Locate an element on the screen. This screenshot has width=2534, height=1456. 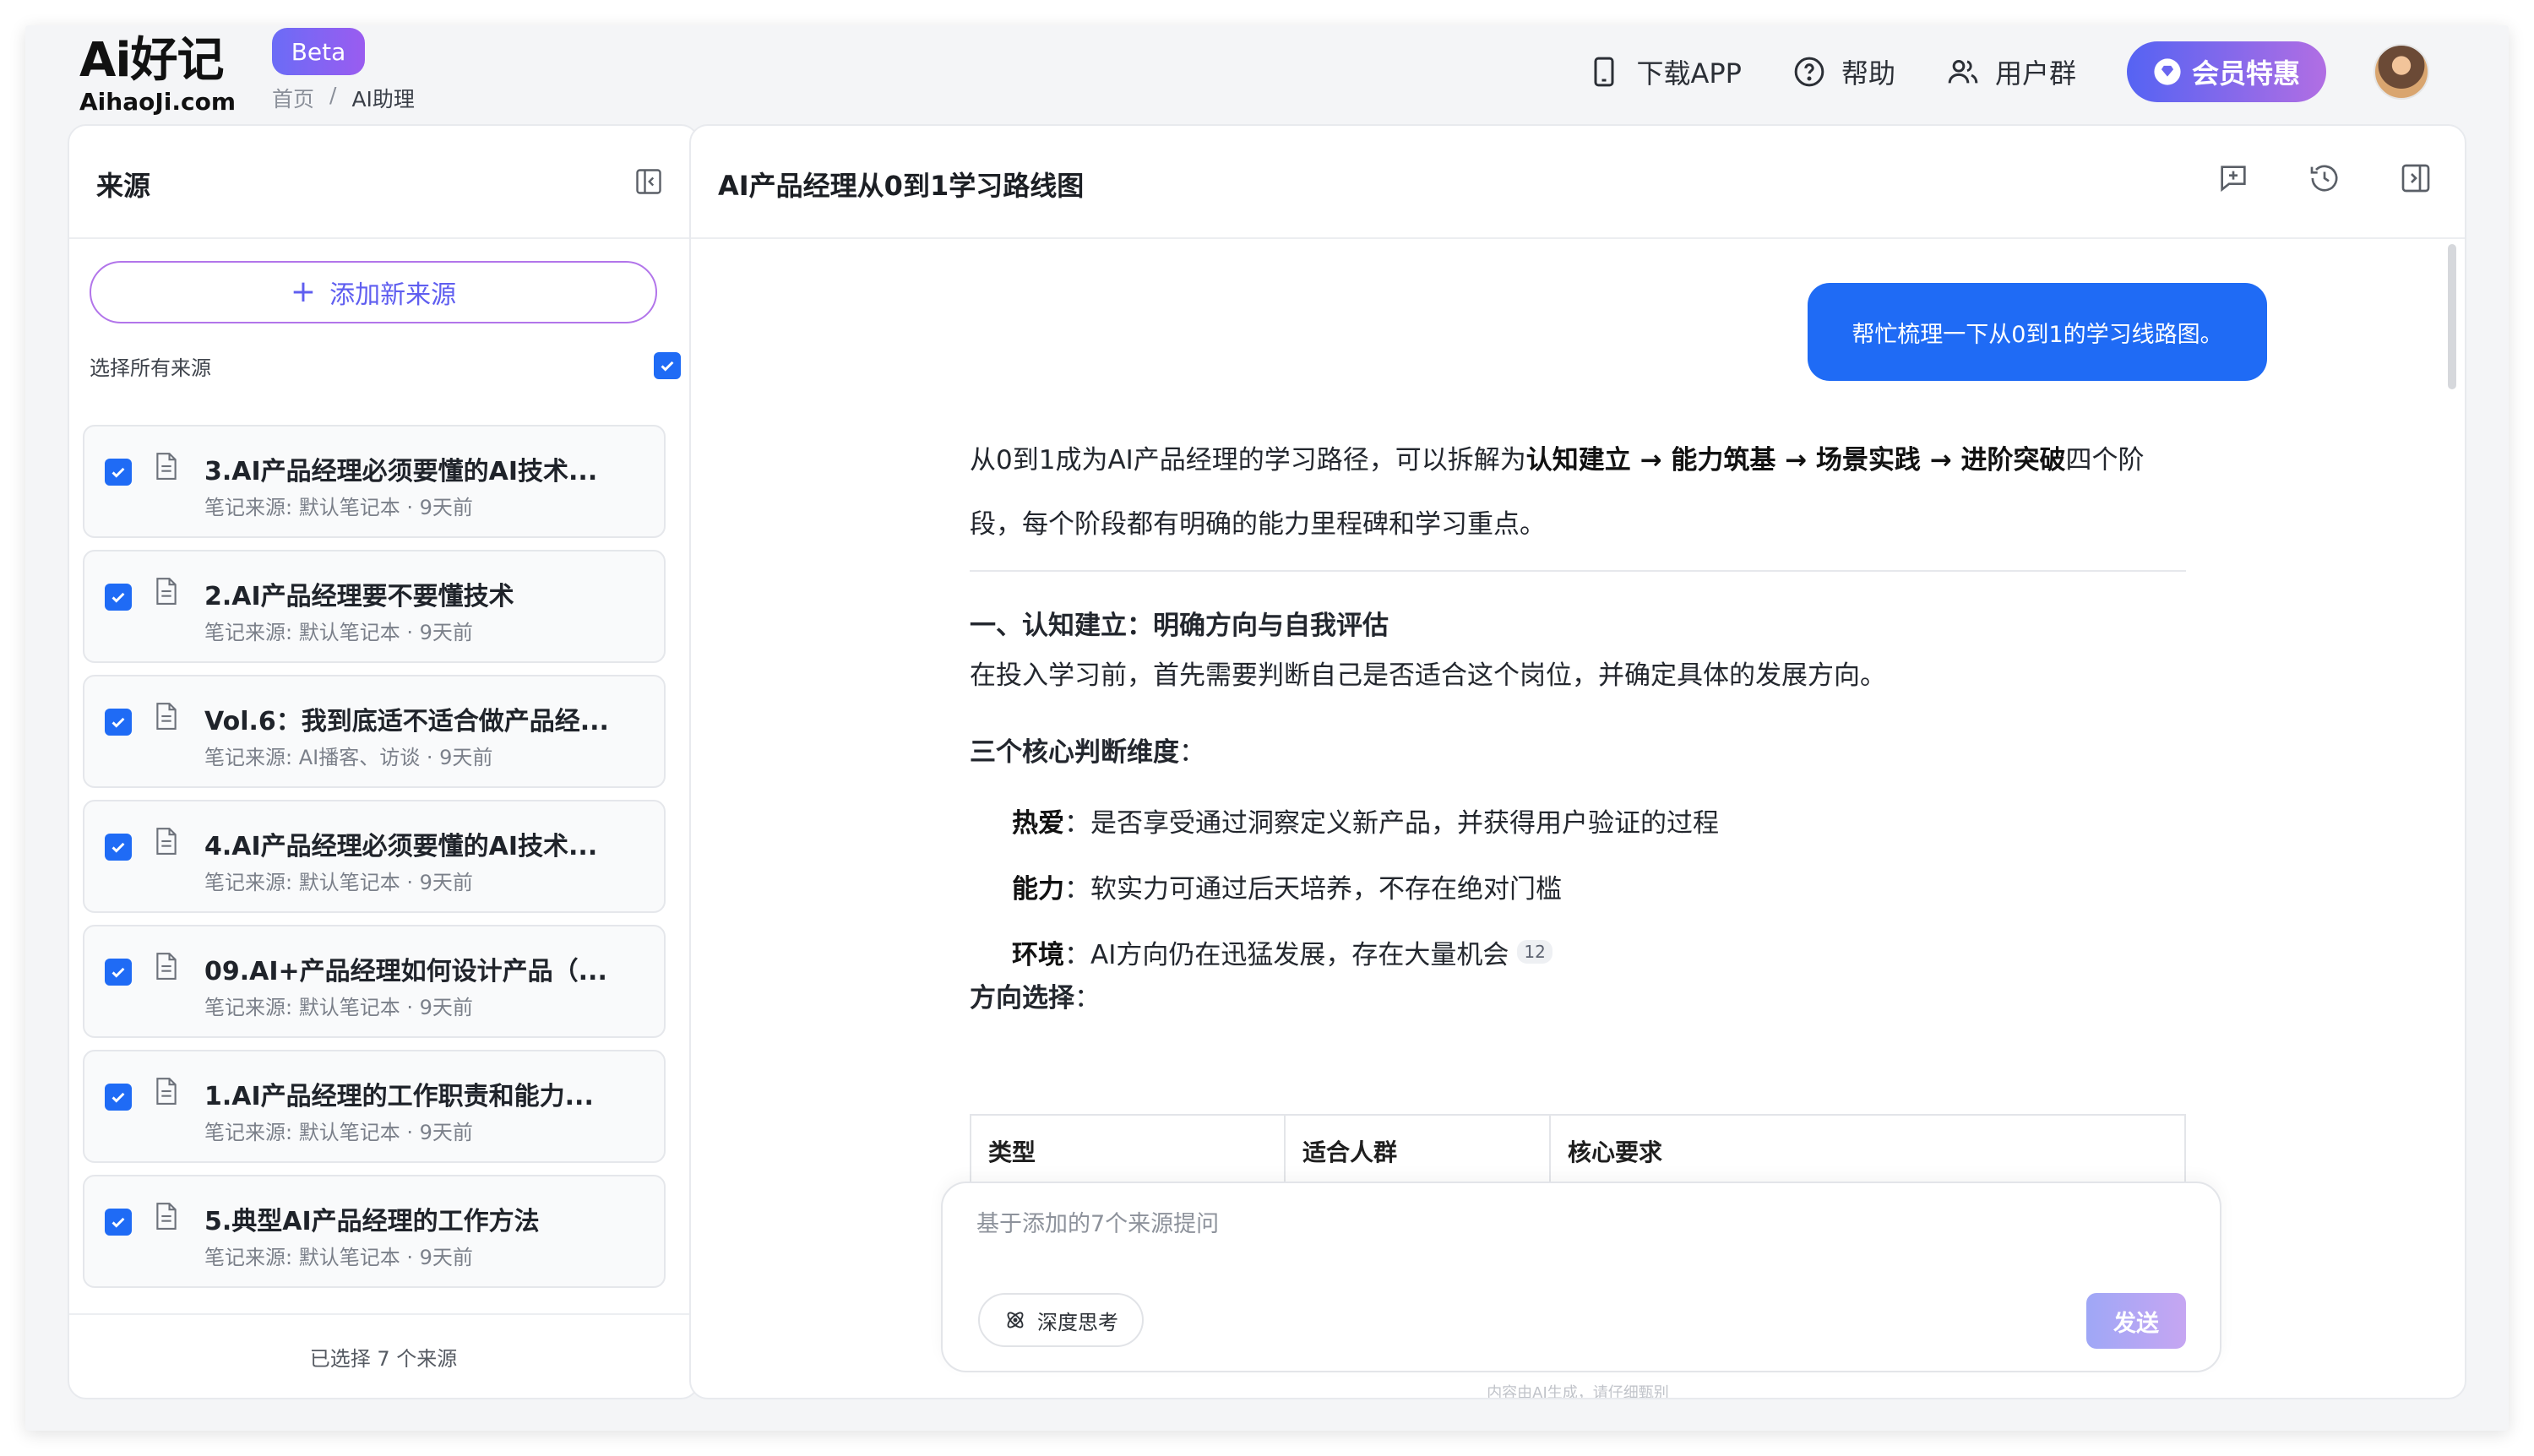
divider is located at coordinates (1578, 571).